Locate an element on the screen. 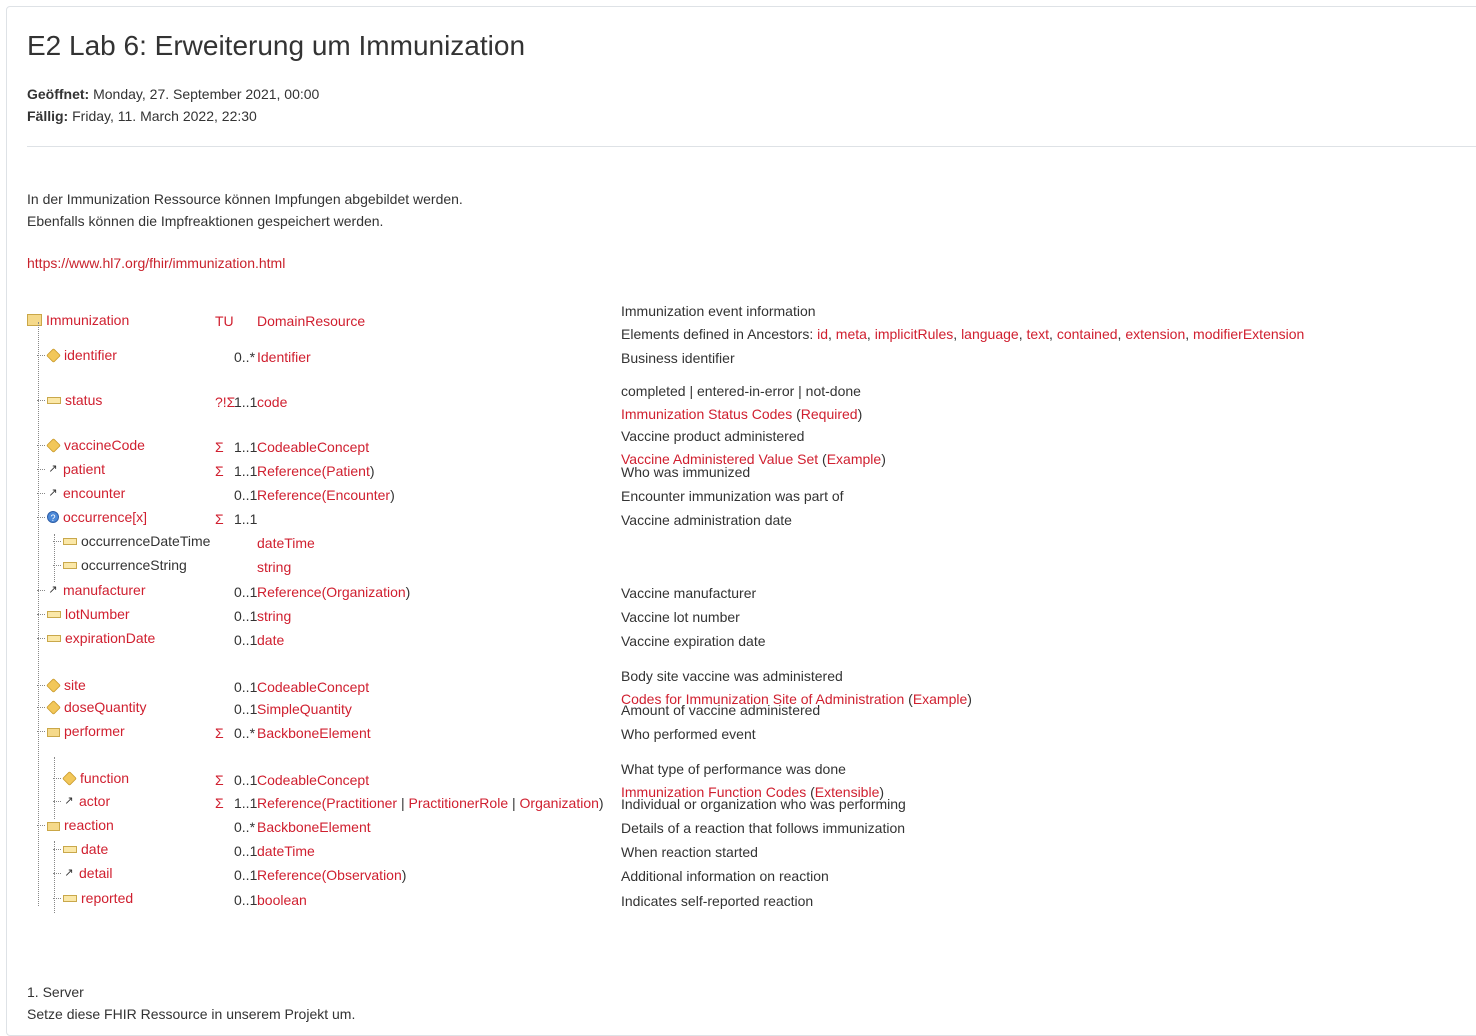 This screenshot has height=1036, width=1476. binding-link: Immunization Status Codes is located at coordinates (706, 414).